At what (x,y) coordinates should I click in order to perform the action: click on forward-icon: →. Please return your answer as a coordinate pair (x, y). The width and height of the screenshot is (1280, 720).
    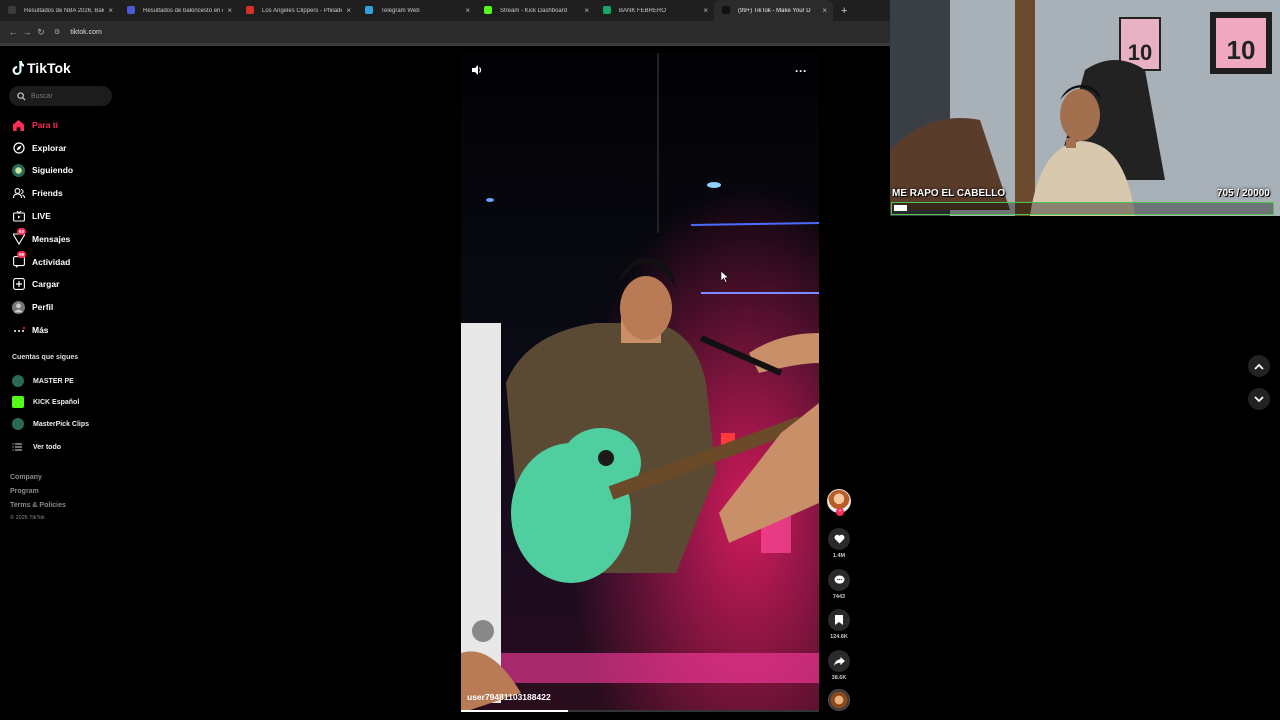
    Looking at the image, I should click on (27, 32).